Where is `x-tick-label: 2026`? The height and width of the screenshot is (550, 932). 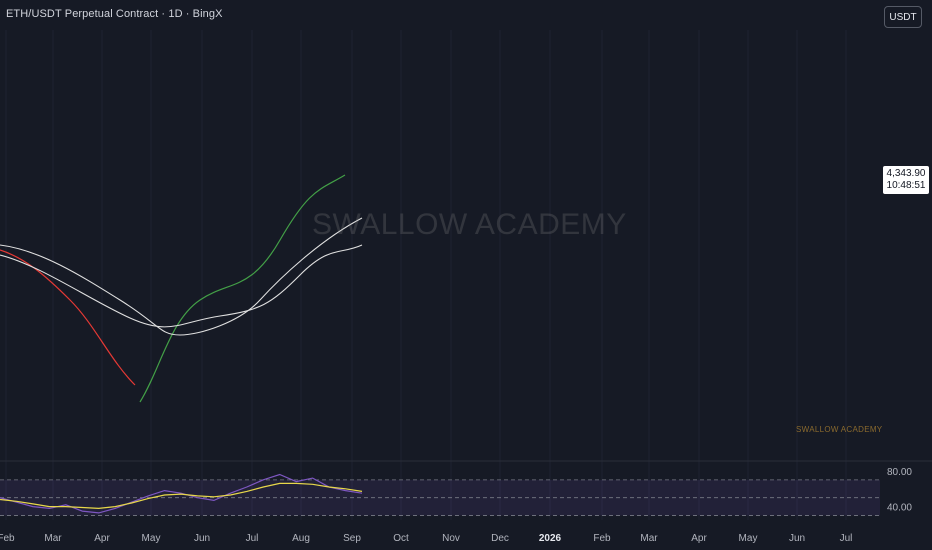
x-tick-label: 2026 is located at coordinates (550, 538).